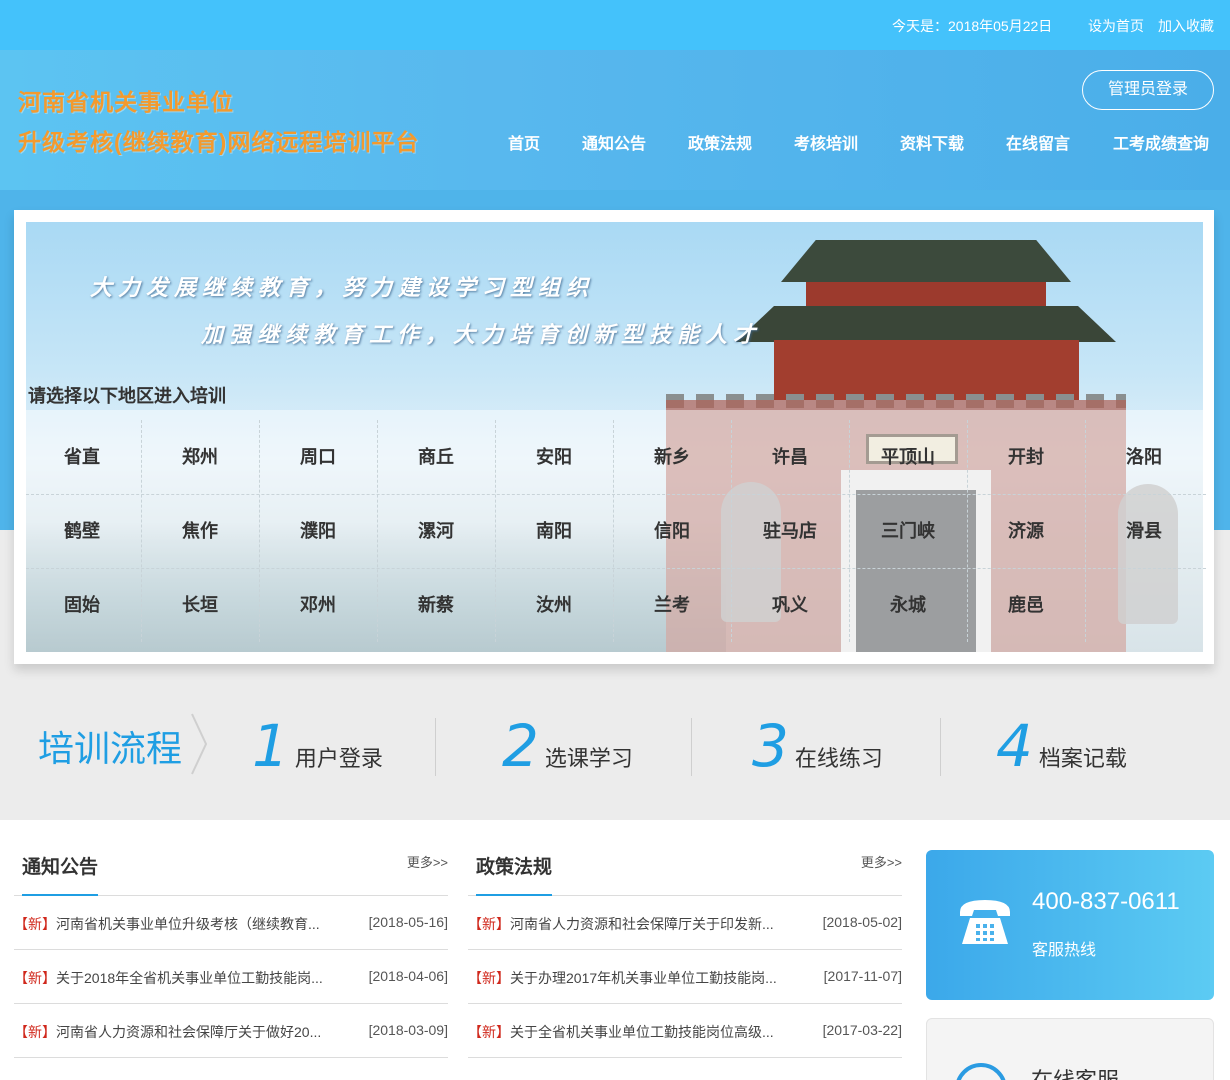 The image size is (1230, 1080). I want to click on notice-item: 【新】 关于2018年全省机关事业单位工勤技能岗... [2018-04-06], so click(231, 977).